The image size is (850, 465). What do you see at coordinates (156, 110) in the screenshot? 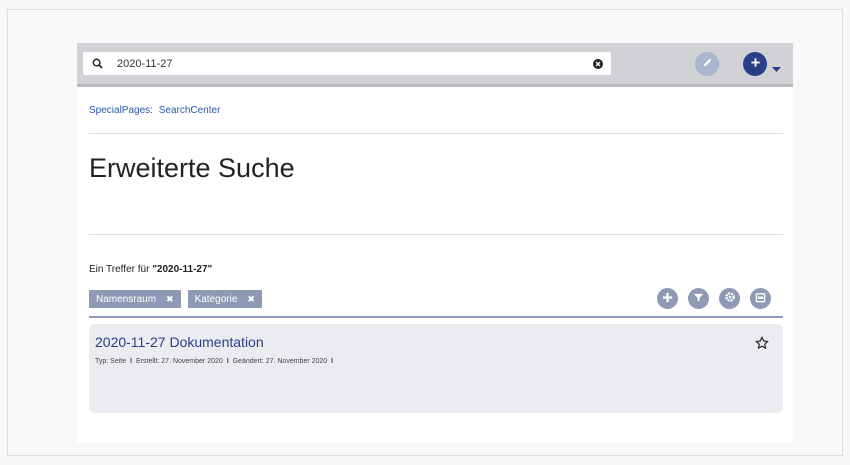
I see `breadcrumb: SpecialPages: SearchCenter` at bounding box center [156, 110].